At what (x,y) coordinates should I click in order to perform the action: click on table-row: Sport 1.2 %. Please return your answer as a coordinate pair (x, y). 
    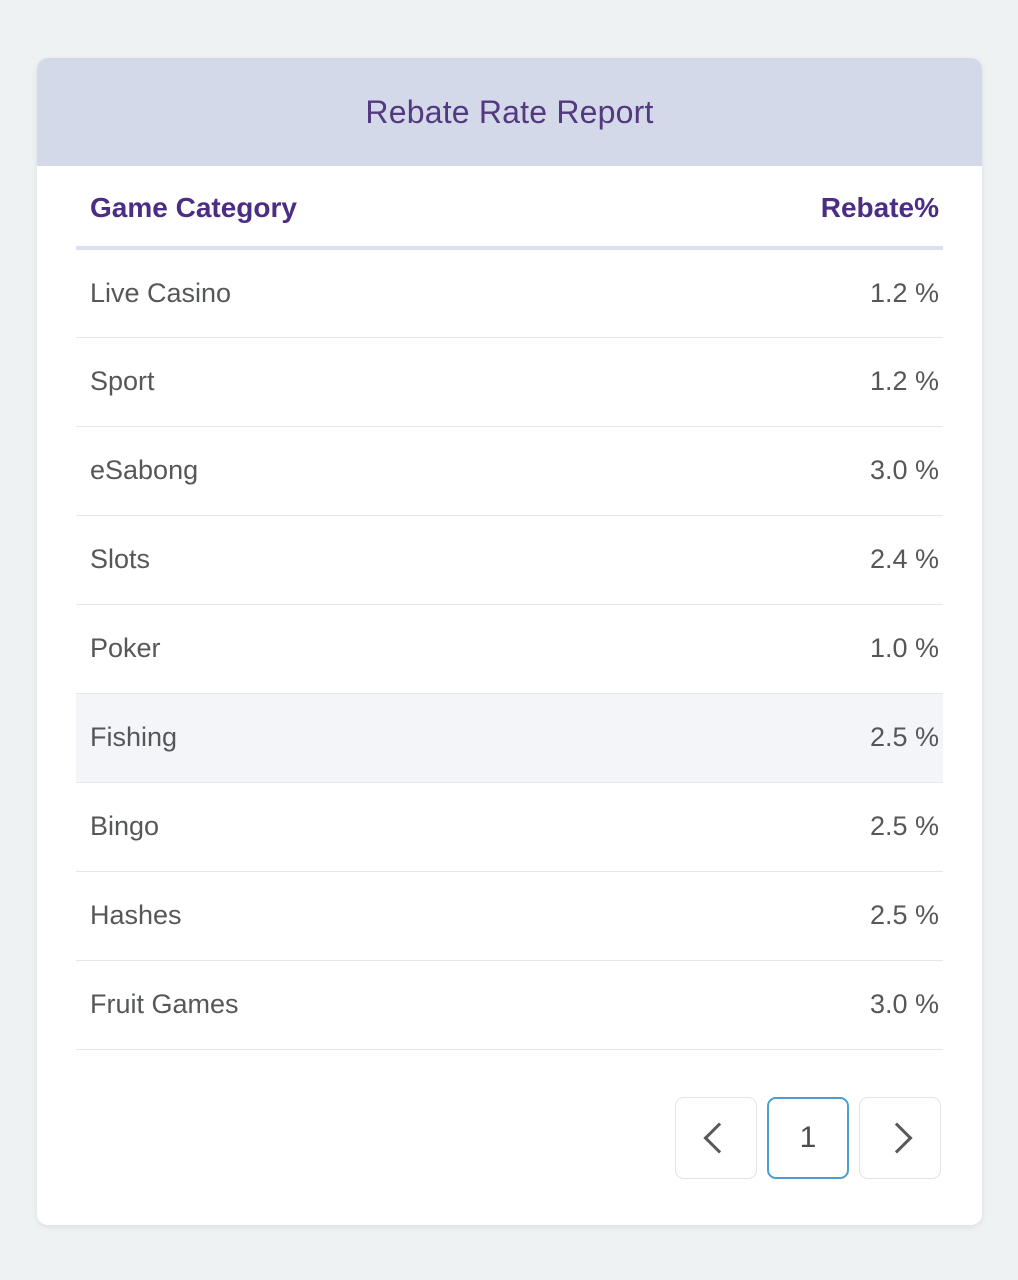
    Looking at the image, I should click on (509, 382).